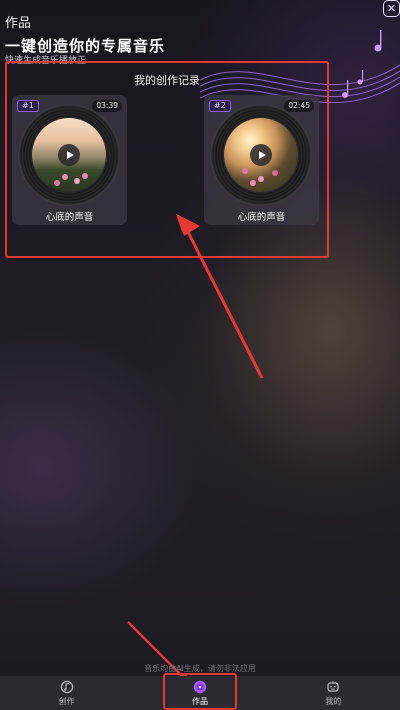  I want to click on nav-item-create: 创作, so click(66, 693).